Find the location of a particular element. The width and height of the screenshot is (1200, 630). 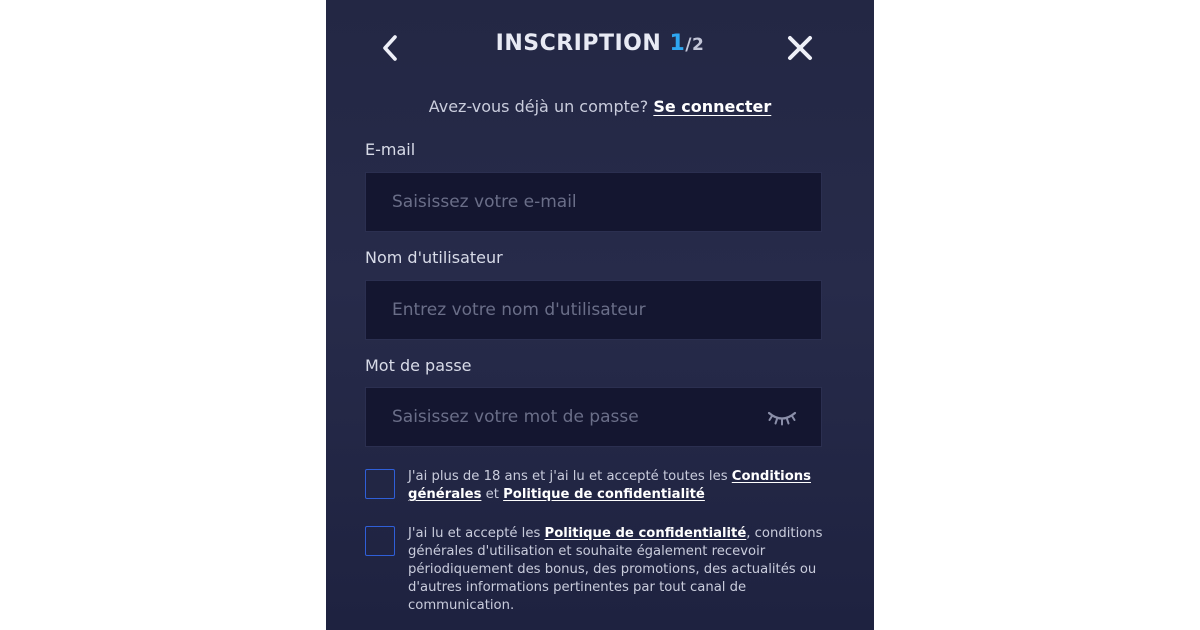

username-input is located at coordinates (593, 310).